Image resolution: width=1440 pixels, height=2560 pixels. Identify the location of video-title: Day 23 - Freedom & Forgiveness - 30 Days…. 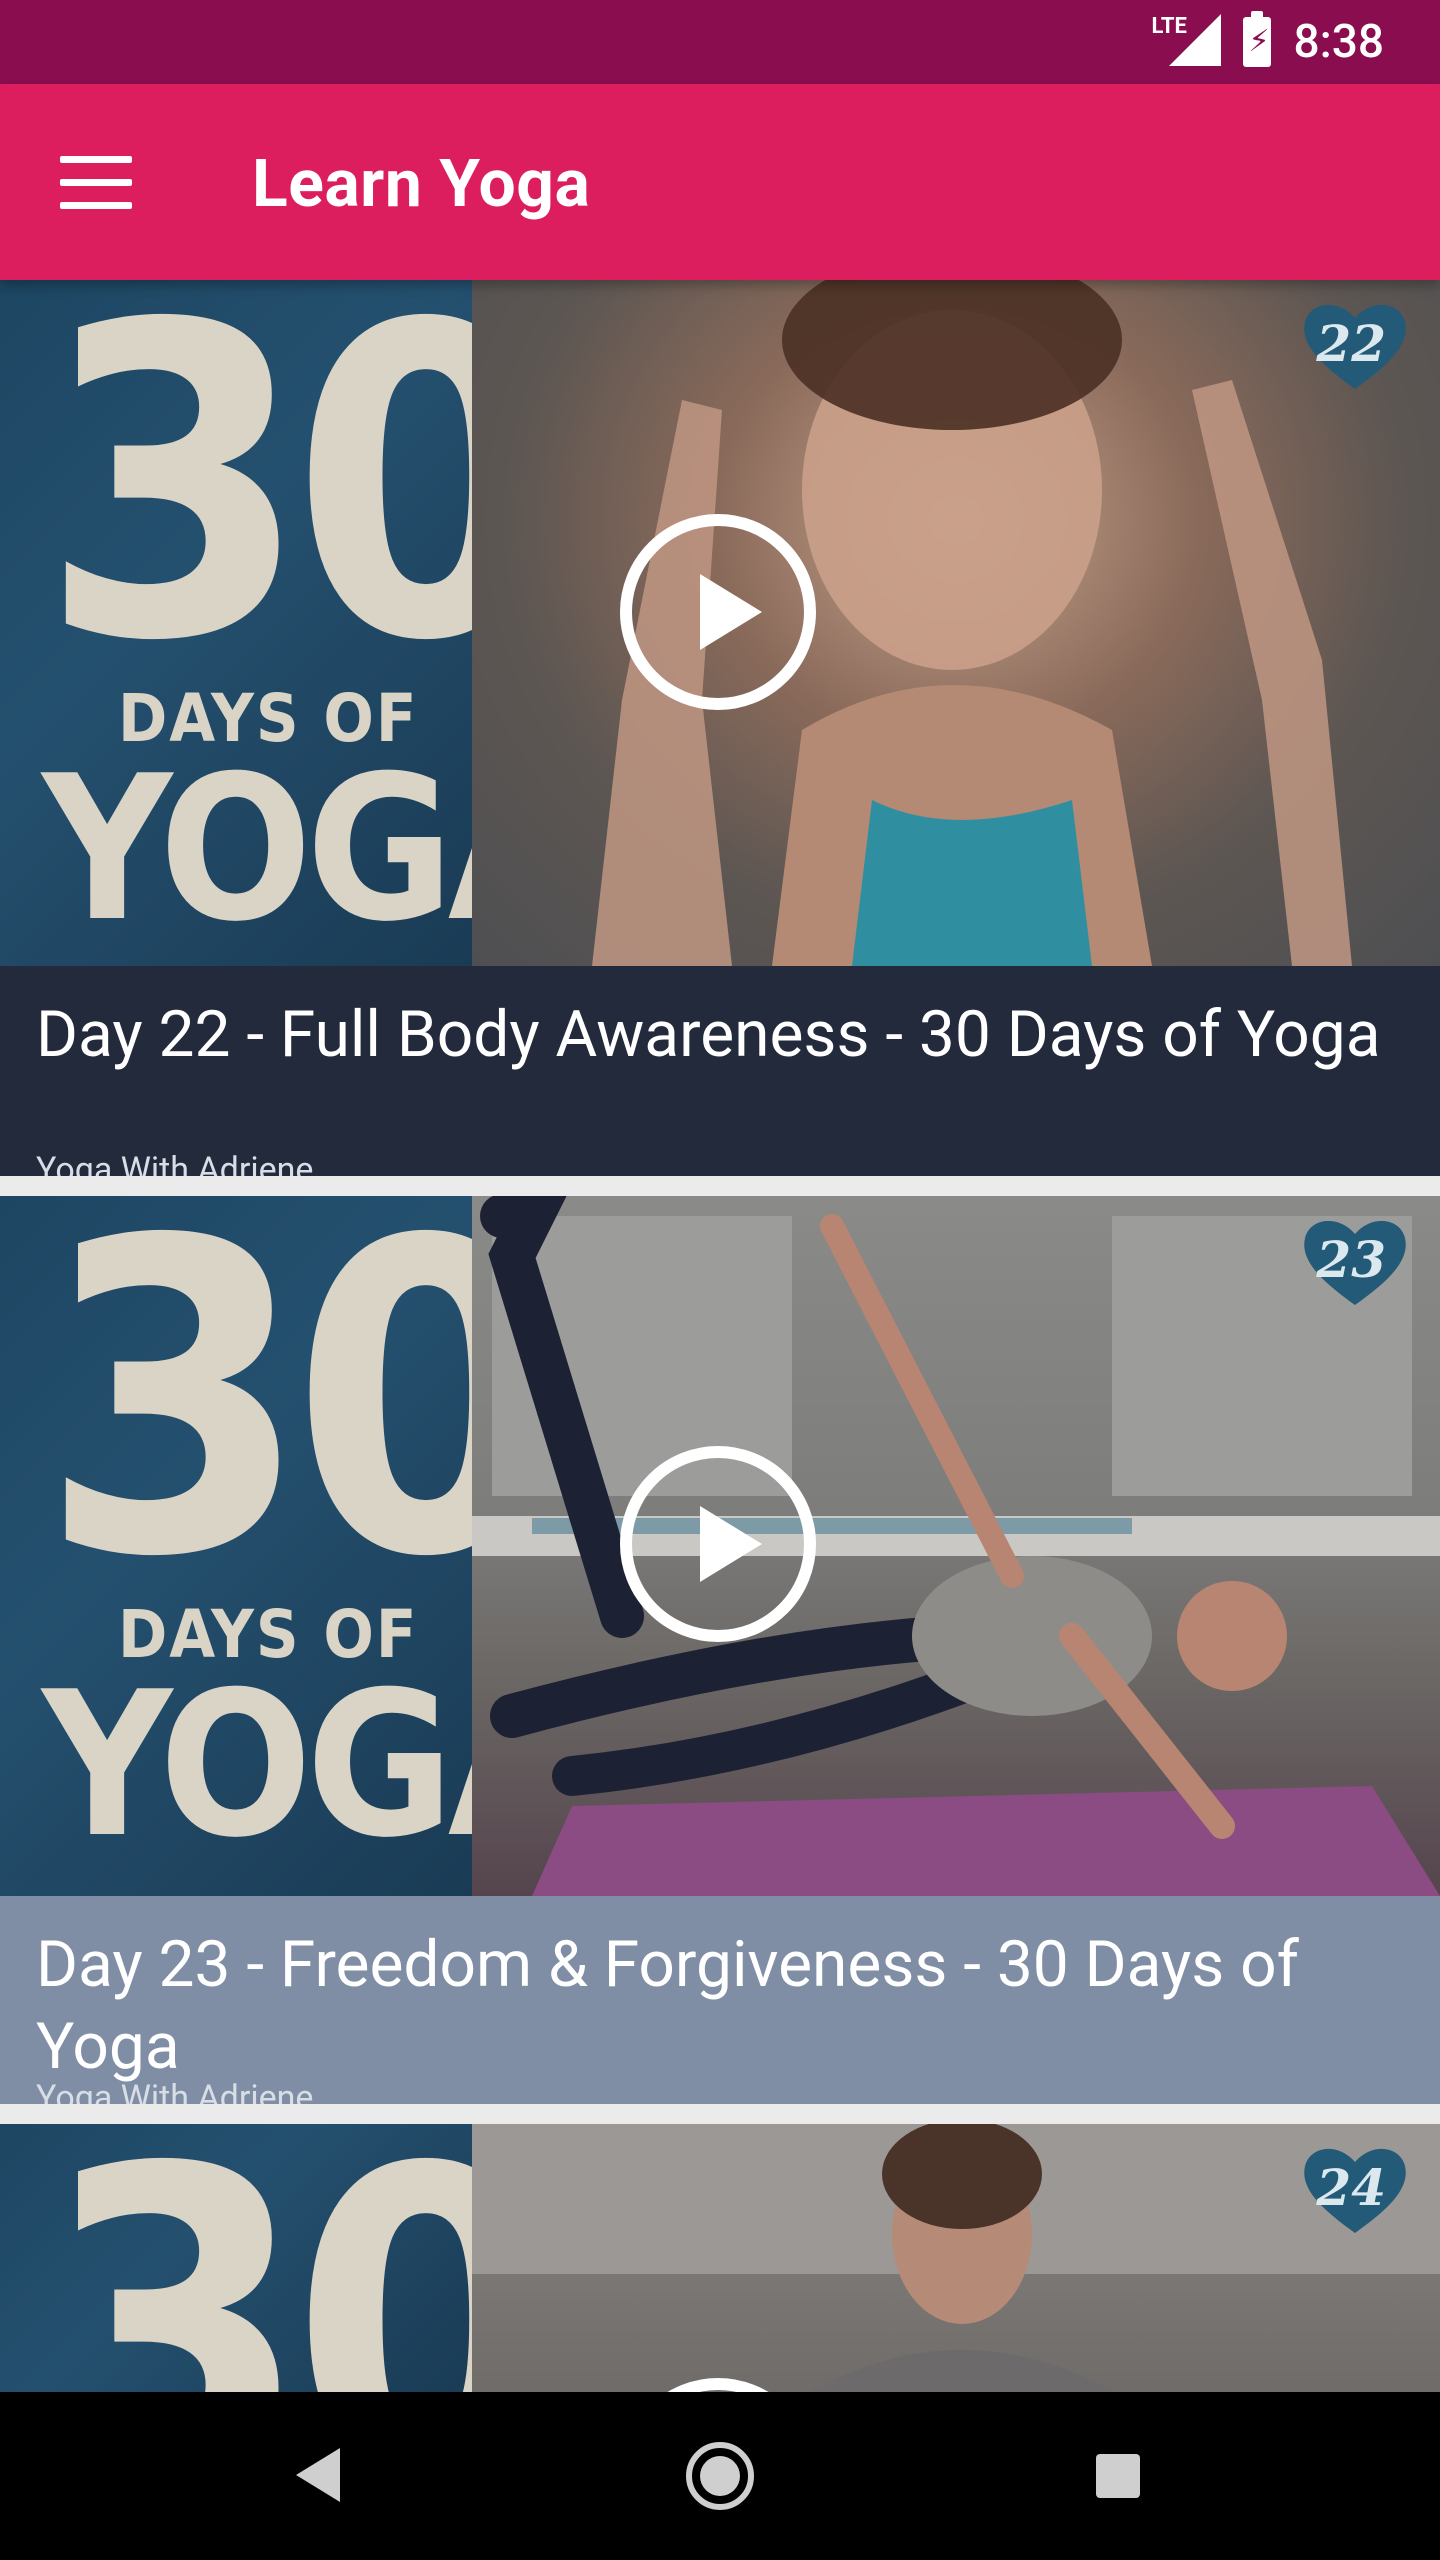
(667, 2005).